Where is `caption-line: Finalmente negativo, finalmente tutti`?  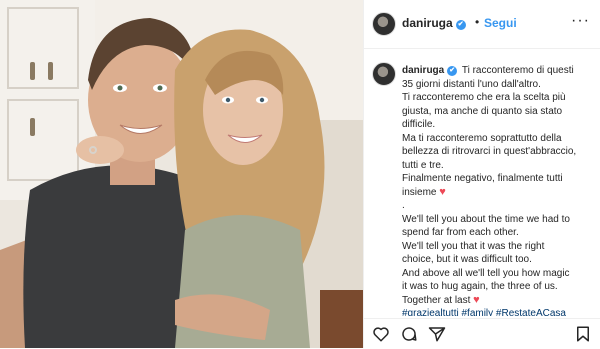
caption-line: Finalmente negativo, finalmente tutti is located at coordinates (482, 178).